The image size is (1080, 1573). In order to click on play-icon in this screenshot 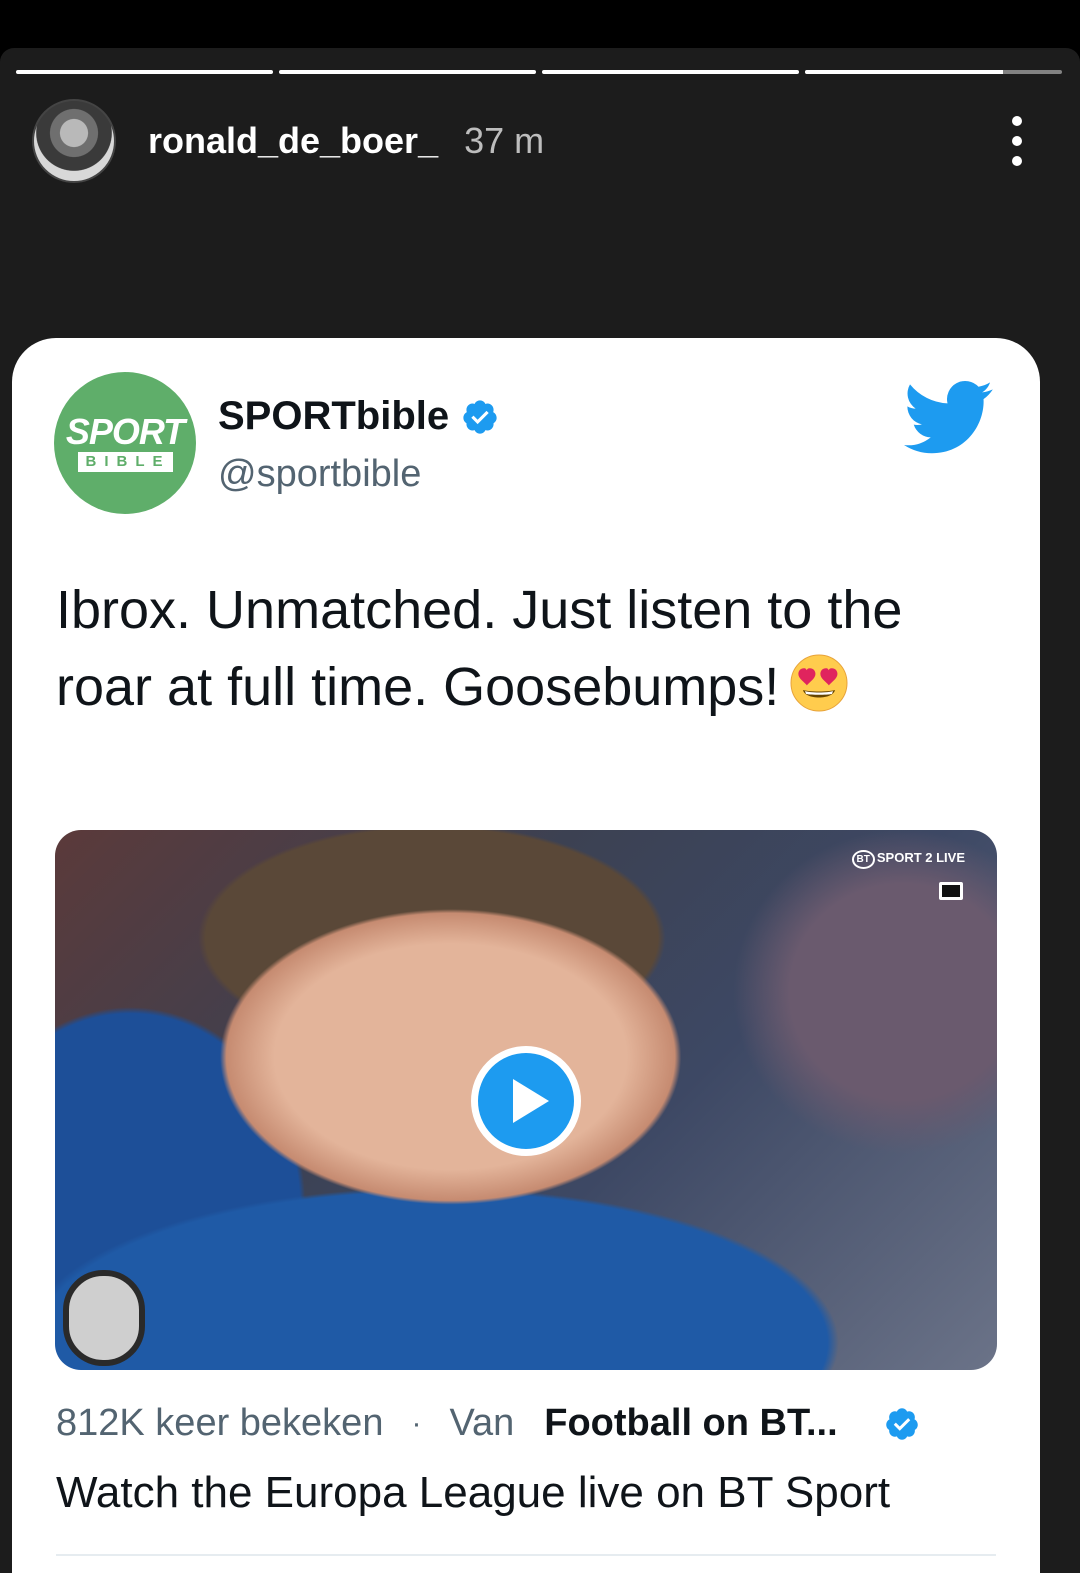, I will do `click(531, 1101)`.